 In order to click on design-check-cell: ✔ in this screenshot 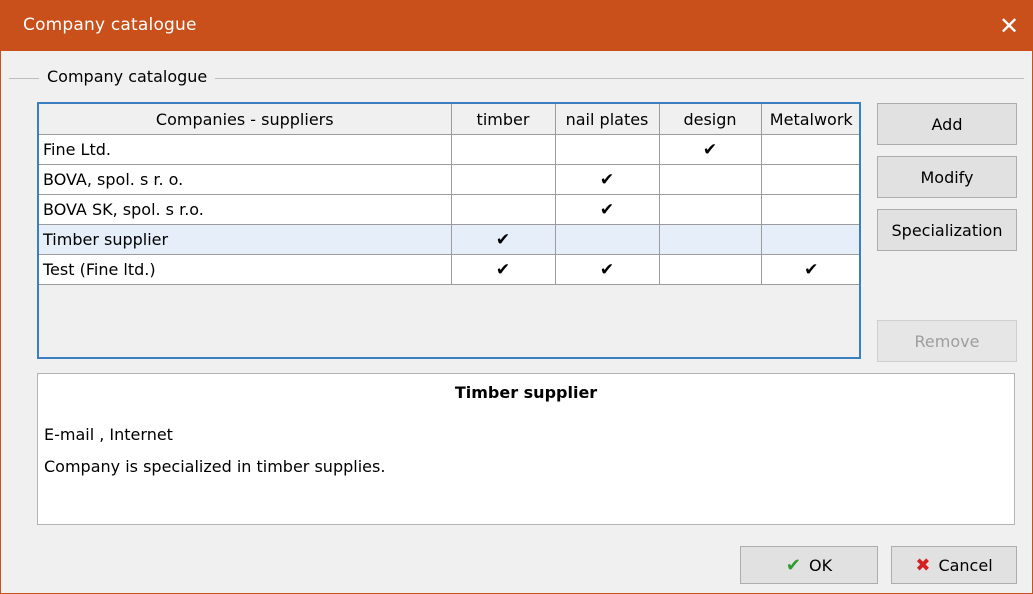, I will do `click(710, 149)`.